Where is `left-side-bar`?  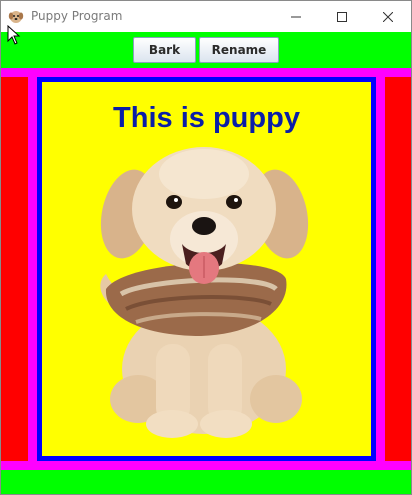 left-side-bar is located at coordinates (14, 269).